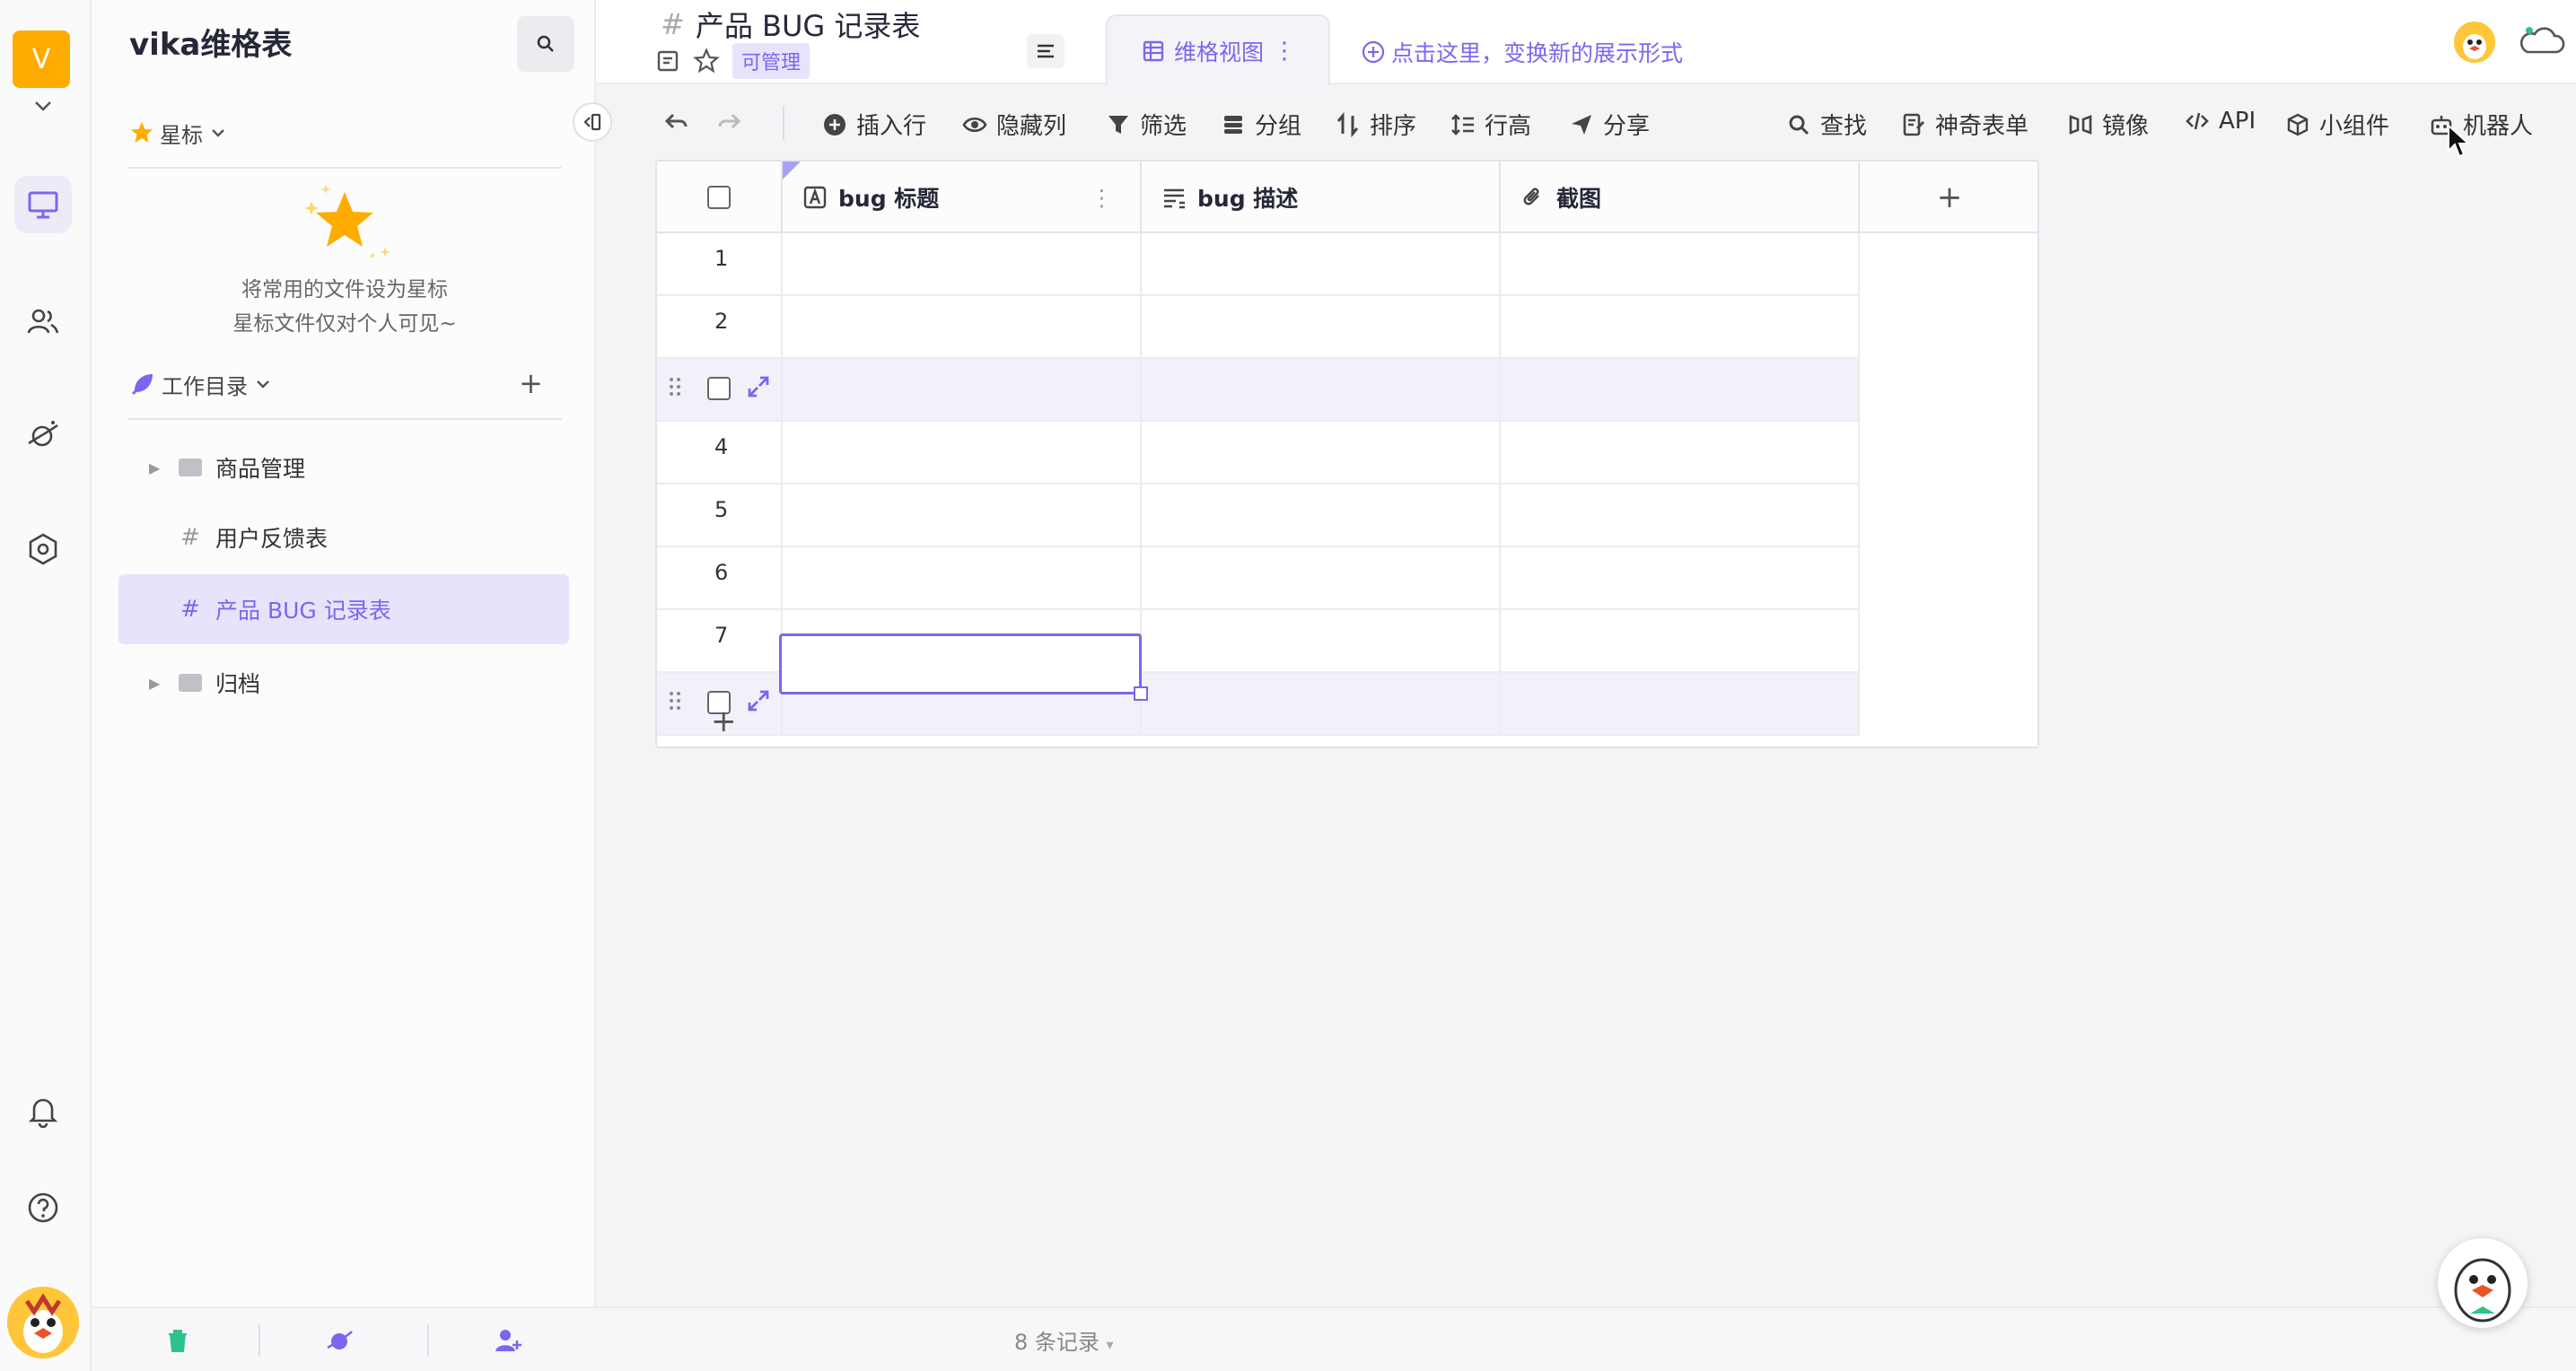  What do you see at coordinates (43, 549) in the screenshot?
I see `settings-nav-button` at bounding box center [43, 549].